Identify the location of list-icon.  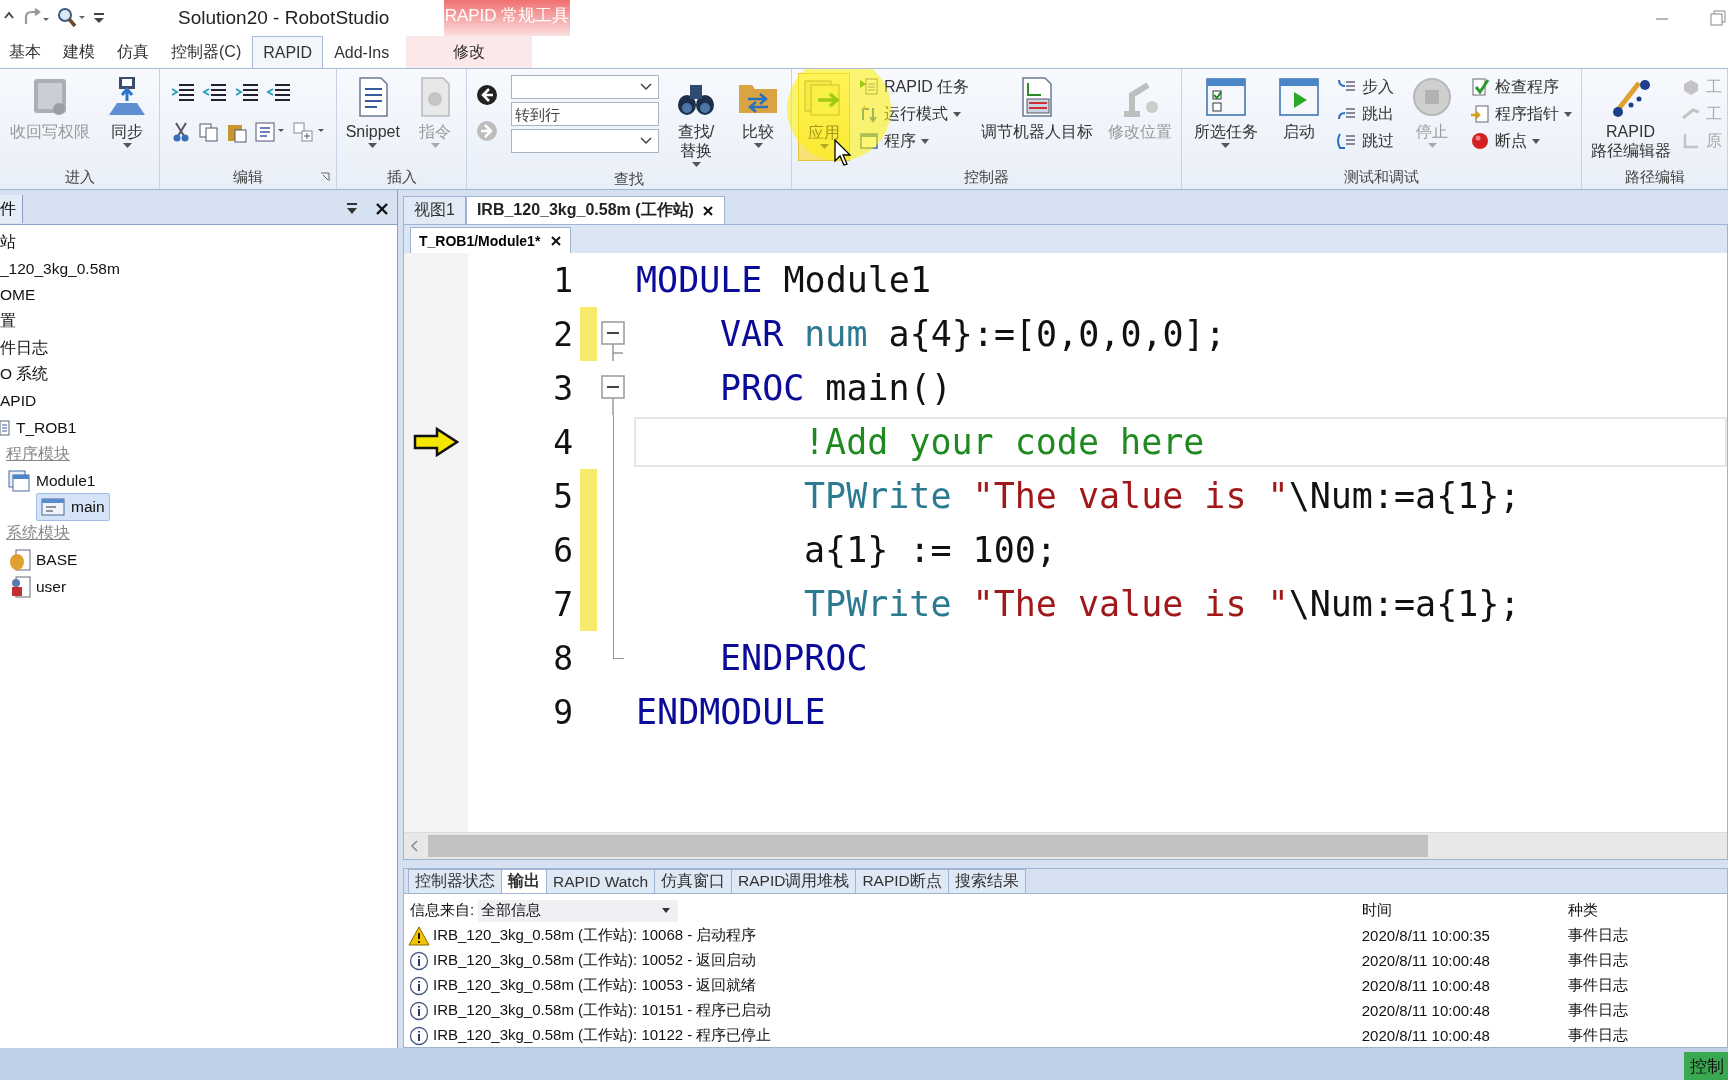
(270, 132).